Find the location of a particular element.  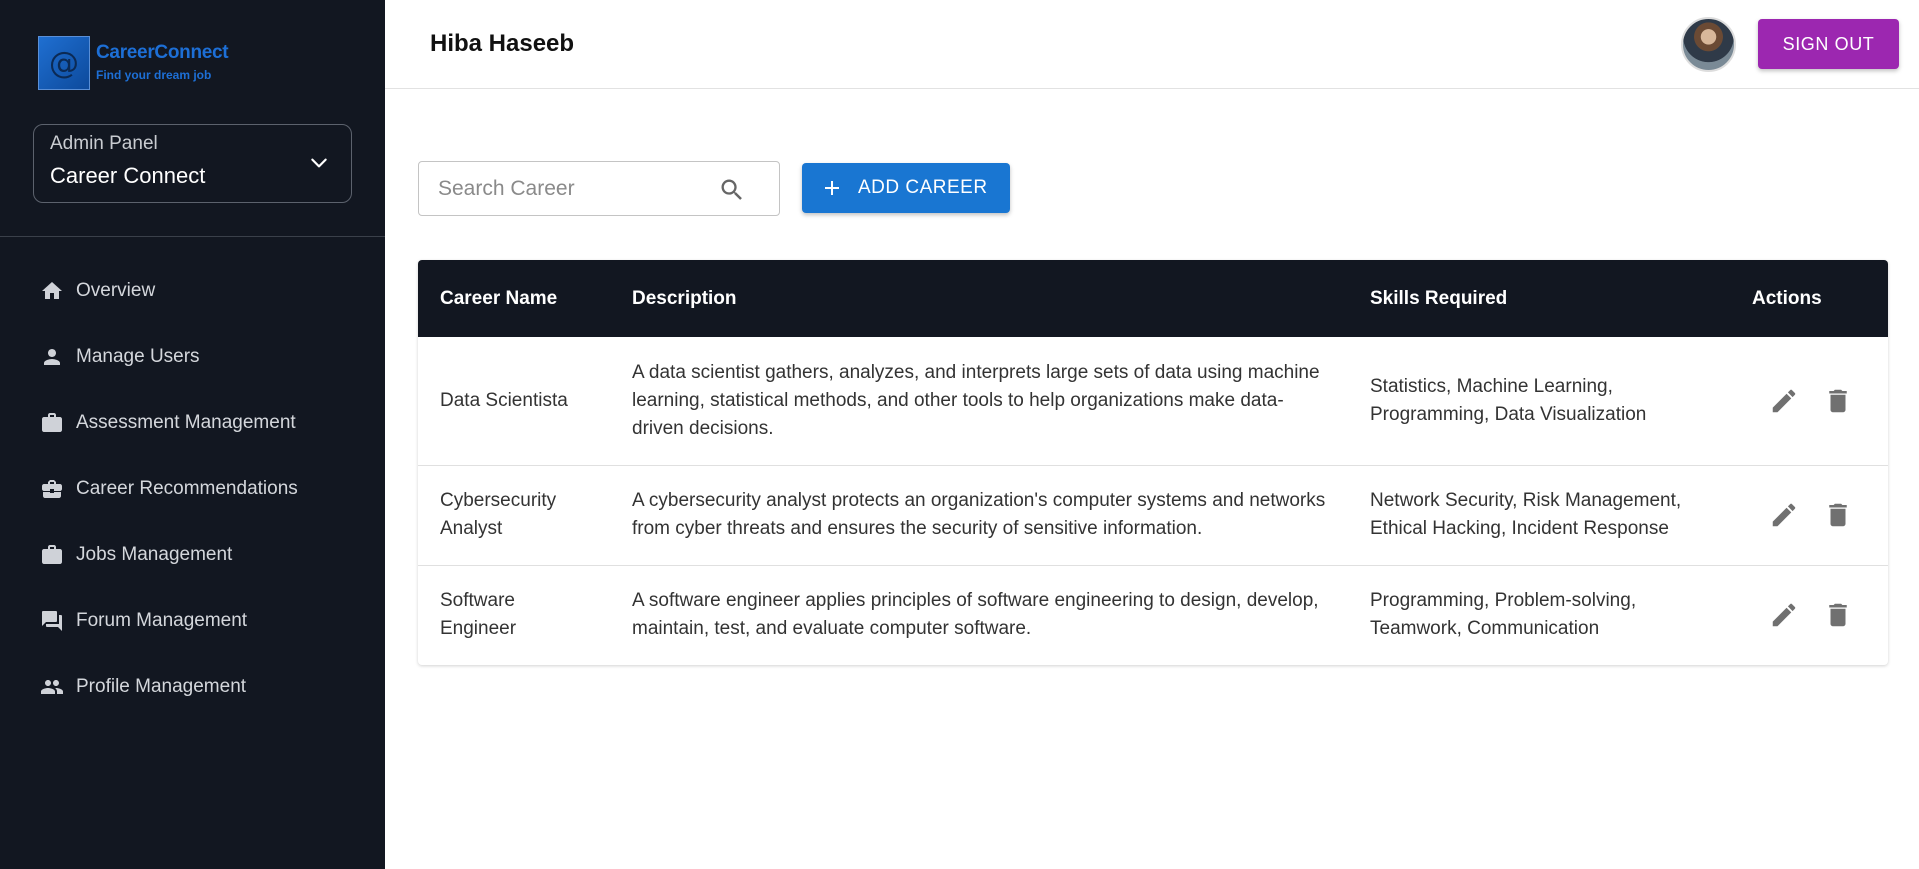

chevron-down-icon is located at coordinates (319, 163).